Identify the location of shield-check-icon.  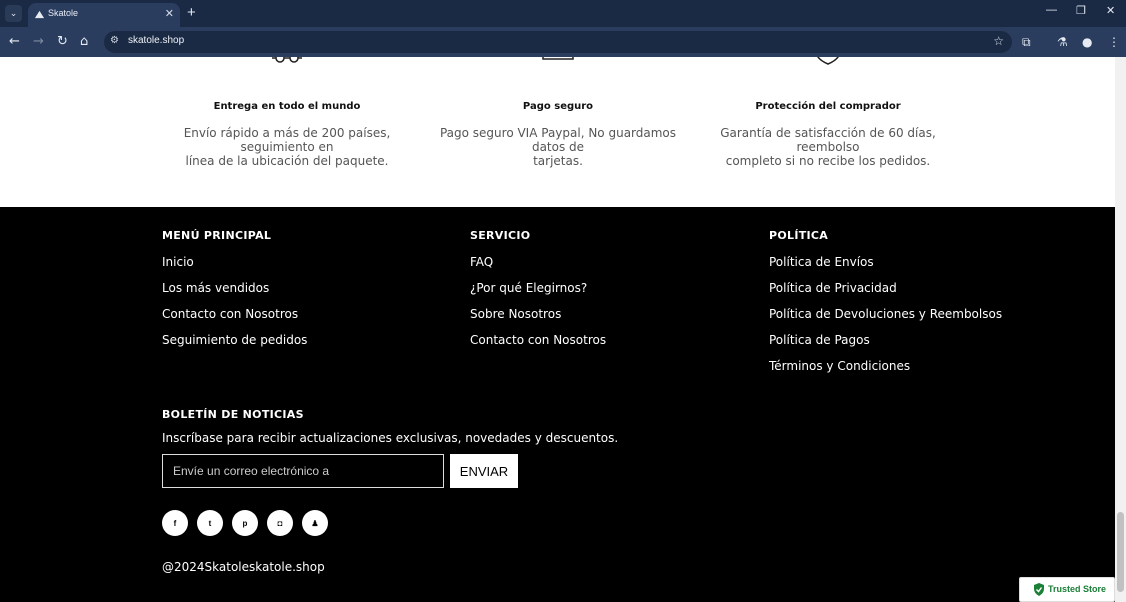
(1039, 589).